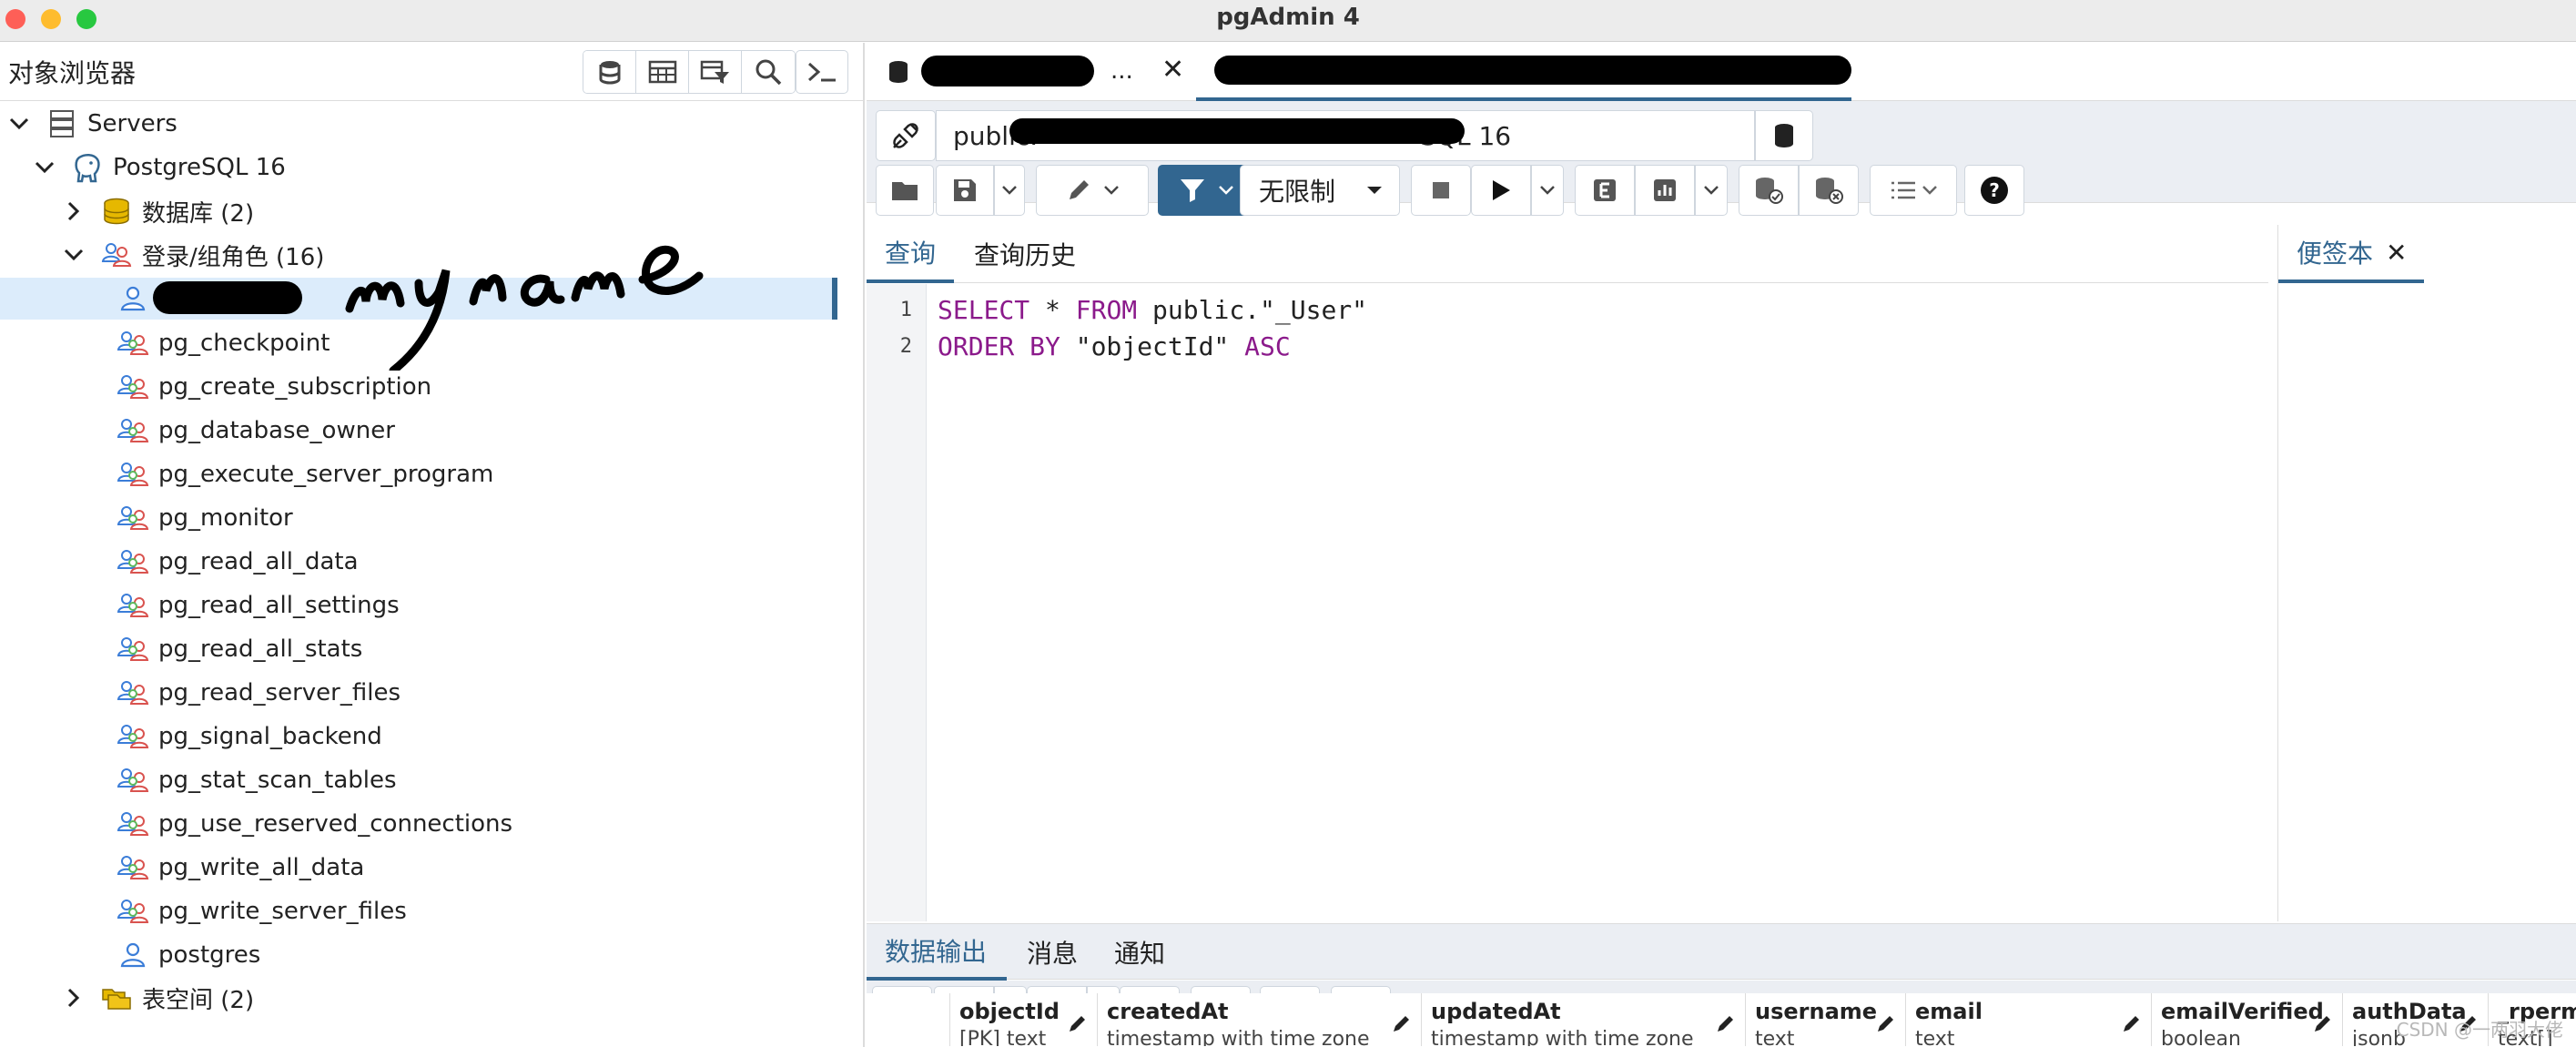 This screenshot has width=2576, height=1047. I want to click on explain-analyze-button, so click(1665, 190).